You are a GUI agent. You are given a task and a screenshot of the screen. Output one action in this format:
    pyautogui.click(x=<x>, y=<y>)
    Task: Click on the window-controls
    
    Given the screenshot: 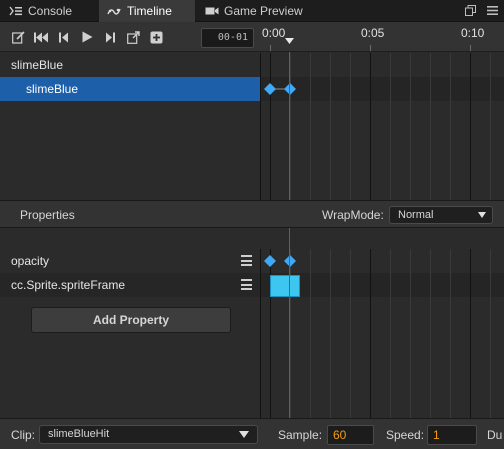 What is the action you would take?
    pyautogui.click(x=481, y=10)
    